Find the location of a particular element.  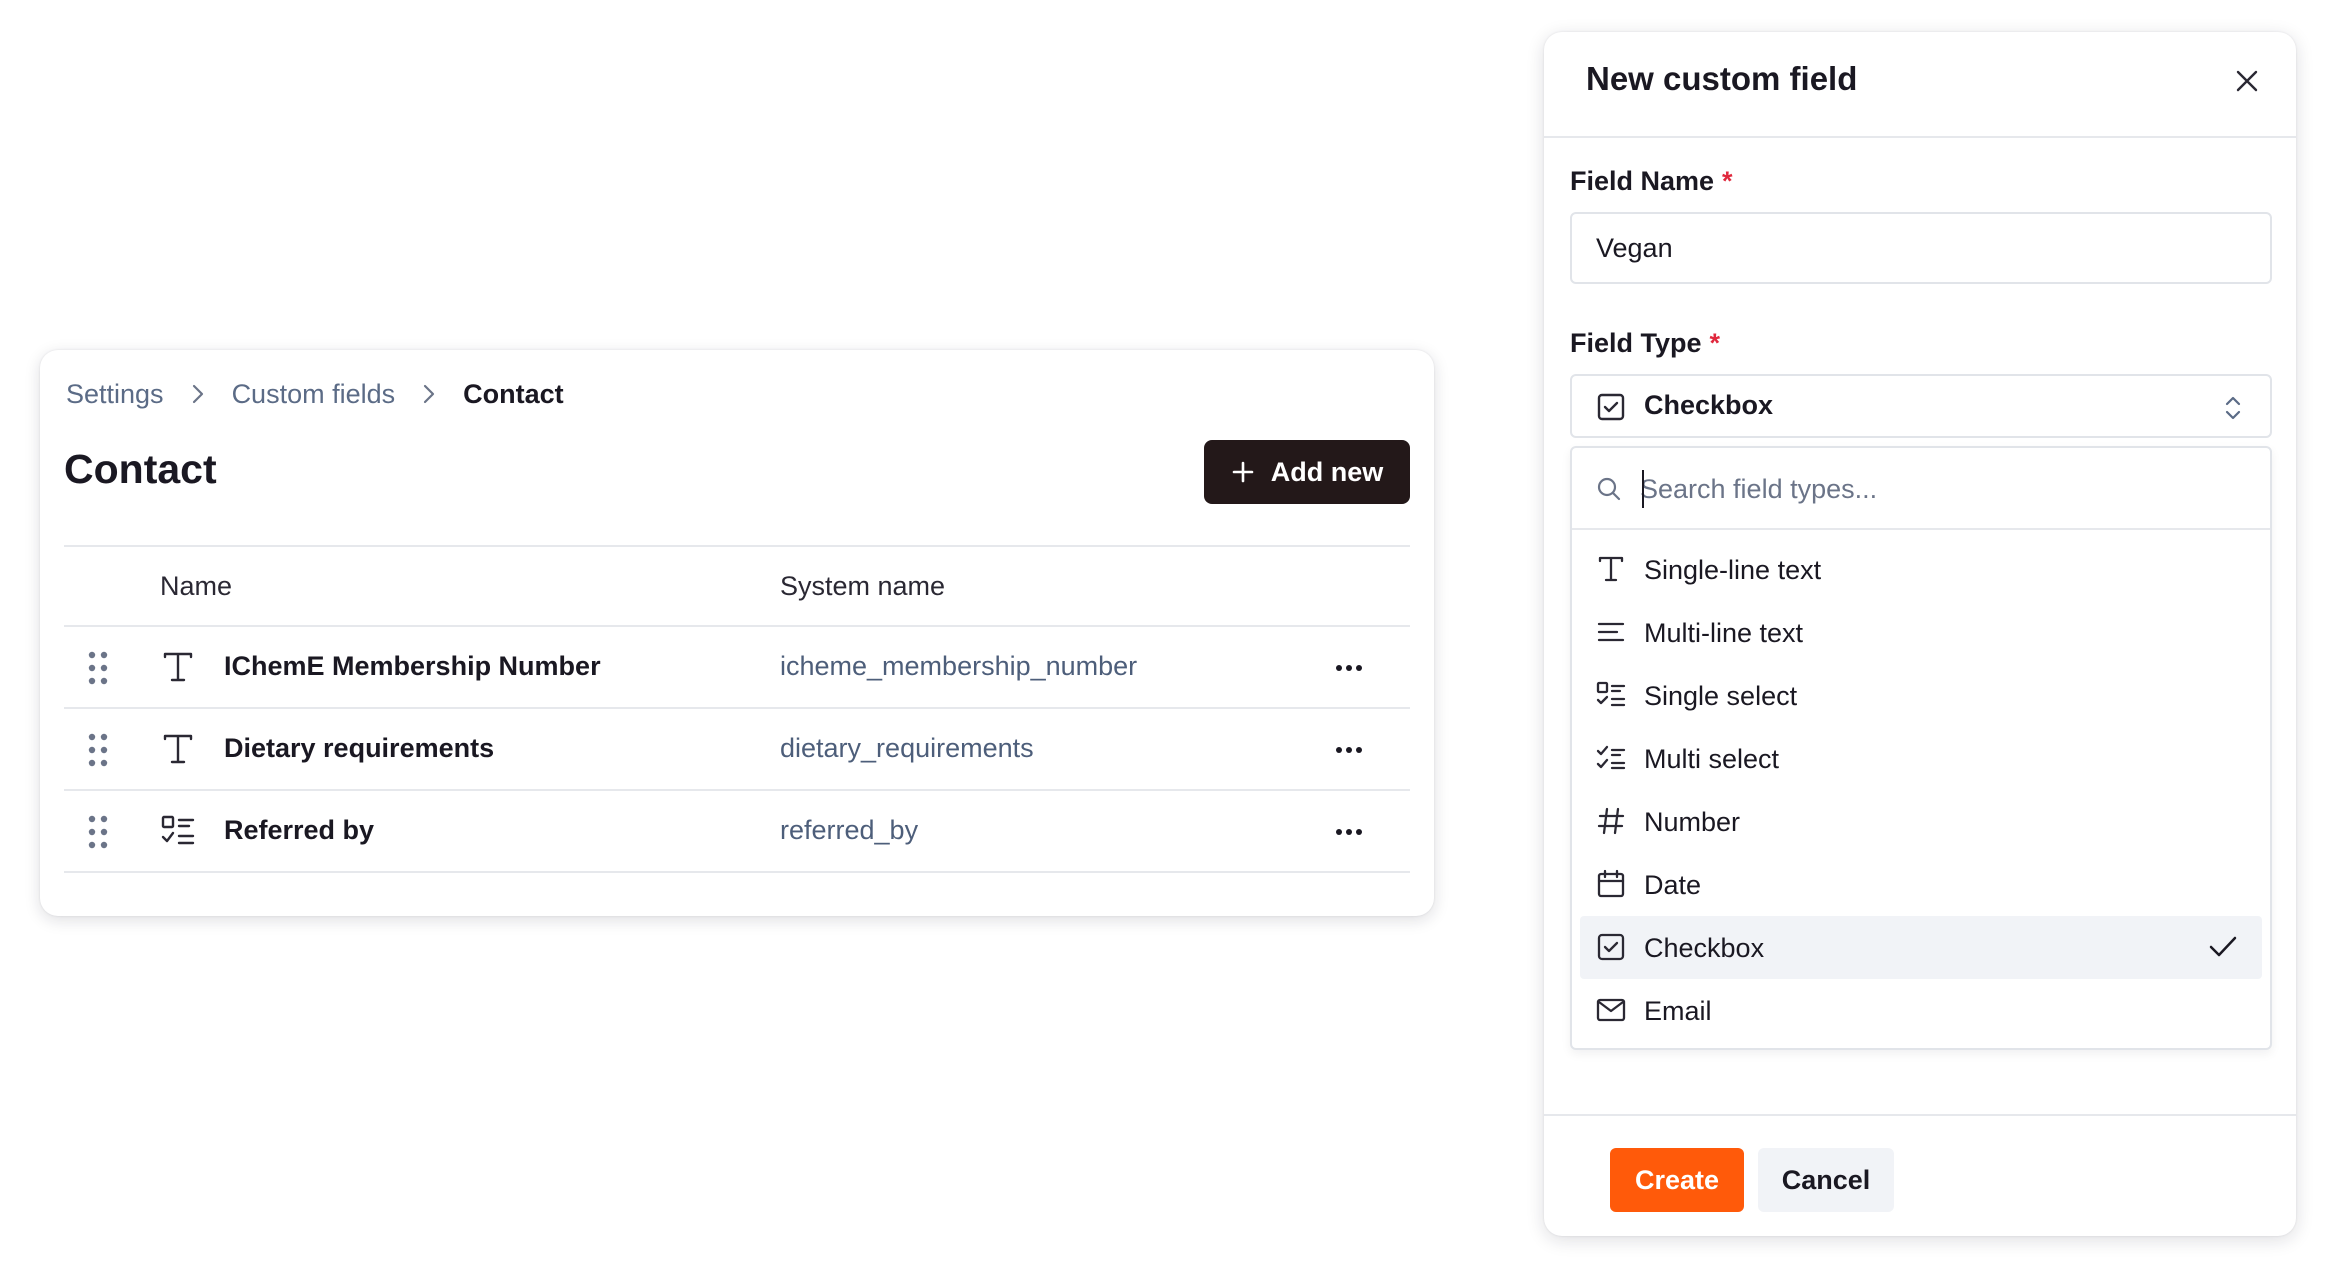

option-multi-line-text: Multi-line text is located at coordinates (1921, 632).